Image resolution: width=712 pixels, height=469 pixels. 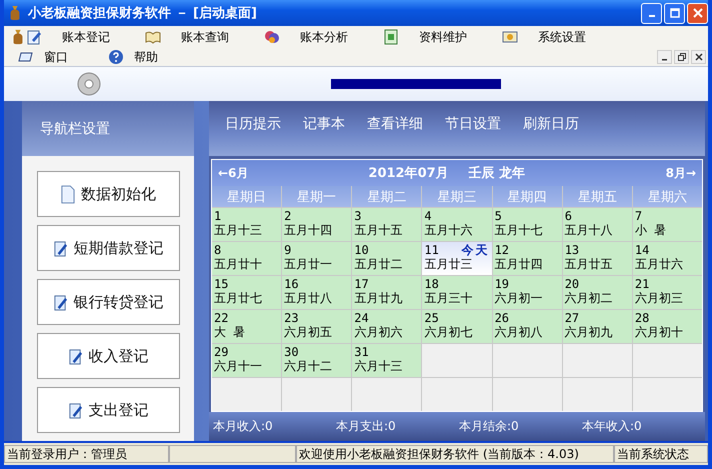 What do you see at coordinates (612, 426) in the screenshot?
I see `summary-value: 本年收入:0` at bounding box center [612, 426].